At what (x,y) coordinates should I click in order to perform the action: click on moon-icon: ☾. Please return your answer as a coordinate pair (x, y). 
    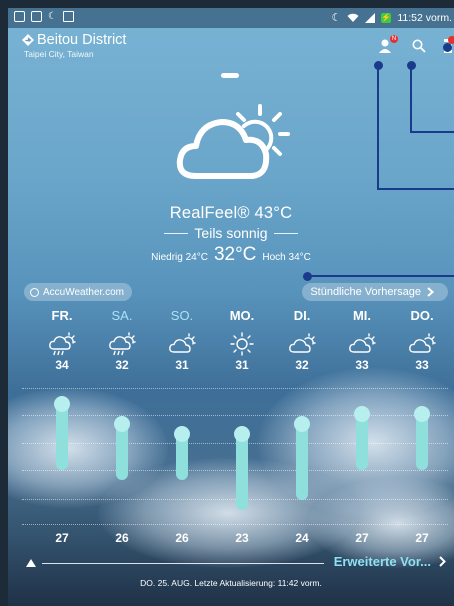
    Looking at the image, I should click on (336, 18).